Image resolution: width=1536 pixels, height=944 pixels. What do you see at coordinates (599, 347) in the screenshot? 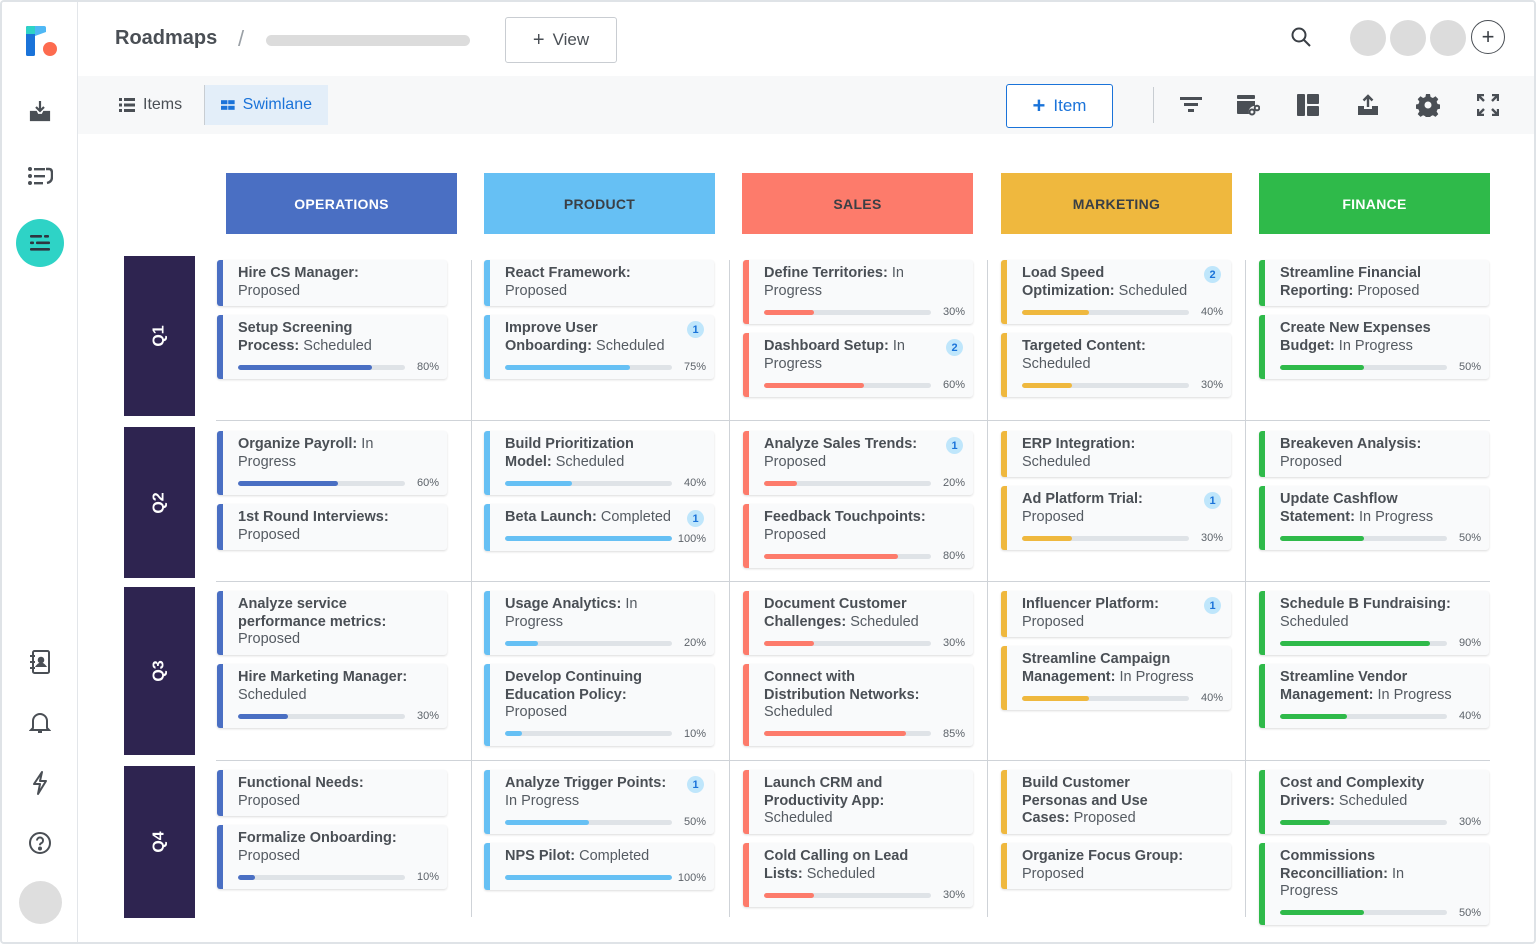
I see `roadmap-item-card: Improve User Onboarding: Scheduled 1 75%` at bounding box center [599, 347].